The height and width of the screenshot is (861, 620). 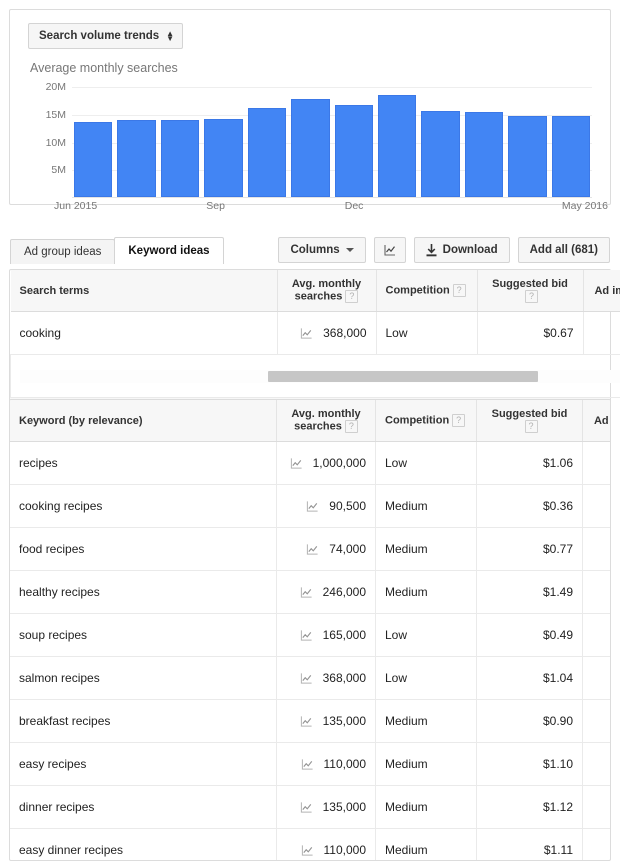 What do you see at coordinates (390, 250) in the screenshot?
I see `chart-view-button` at bounding box center [390, 250].